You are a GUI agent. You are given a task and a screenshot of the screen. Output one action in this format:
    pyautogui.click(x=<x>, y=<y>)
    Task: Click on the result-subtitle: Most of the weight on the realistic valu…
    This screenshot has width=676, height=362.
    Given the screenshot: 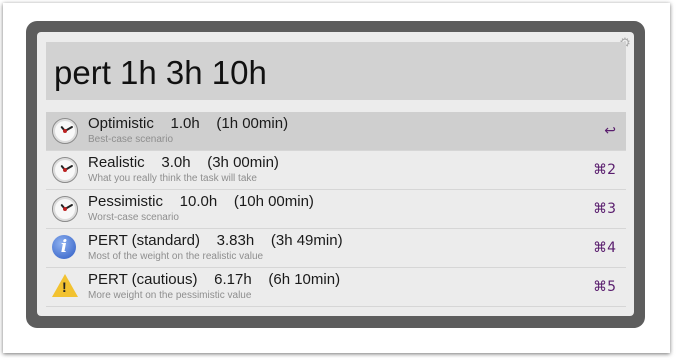 What is the action you would take?
    pyautogui.click(x=176, y=256)
    